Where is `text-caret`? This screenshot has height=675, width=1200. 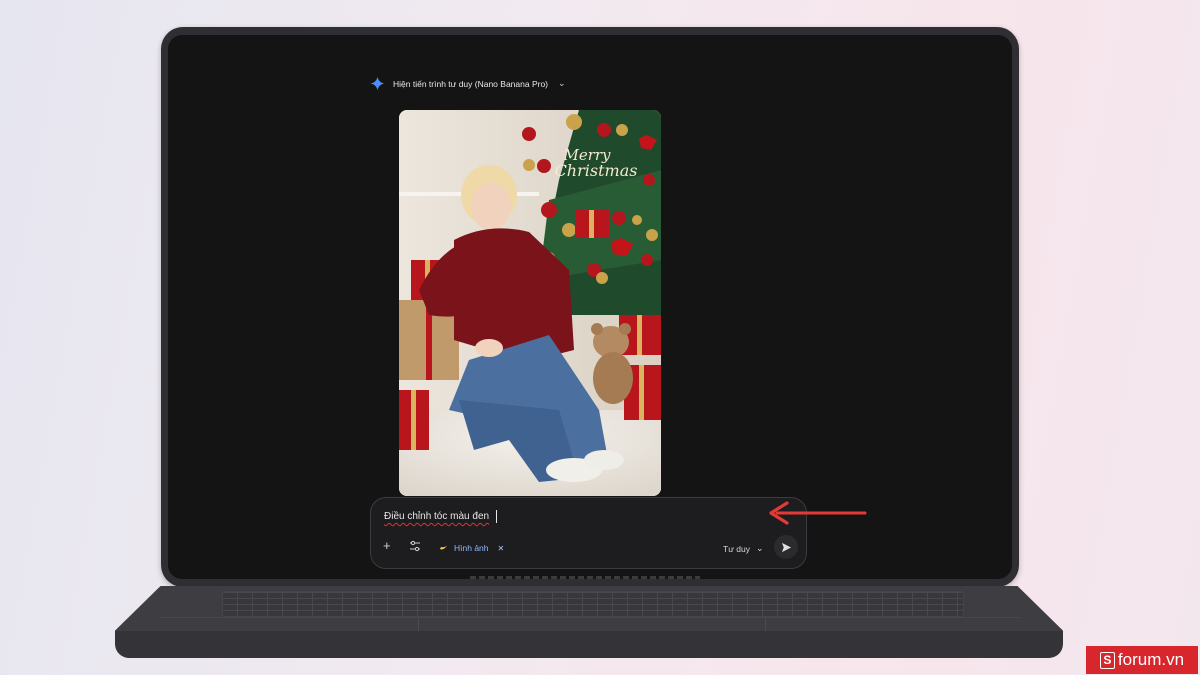 text-caret is located at coordinates (496, 516).